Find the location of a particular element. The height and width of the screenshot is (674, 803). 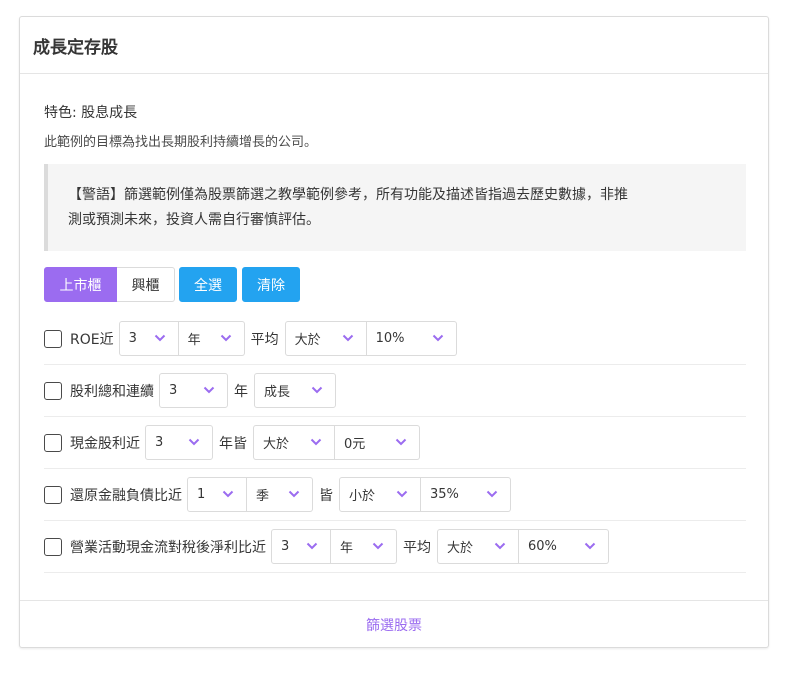

select-value: 60% is located at coordinates (542, 546).